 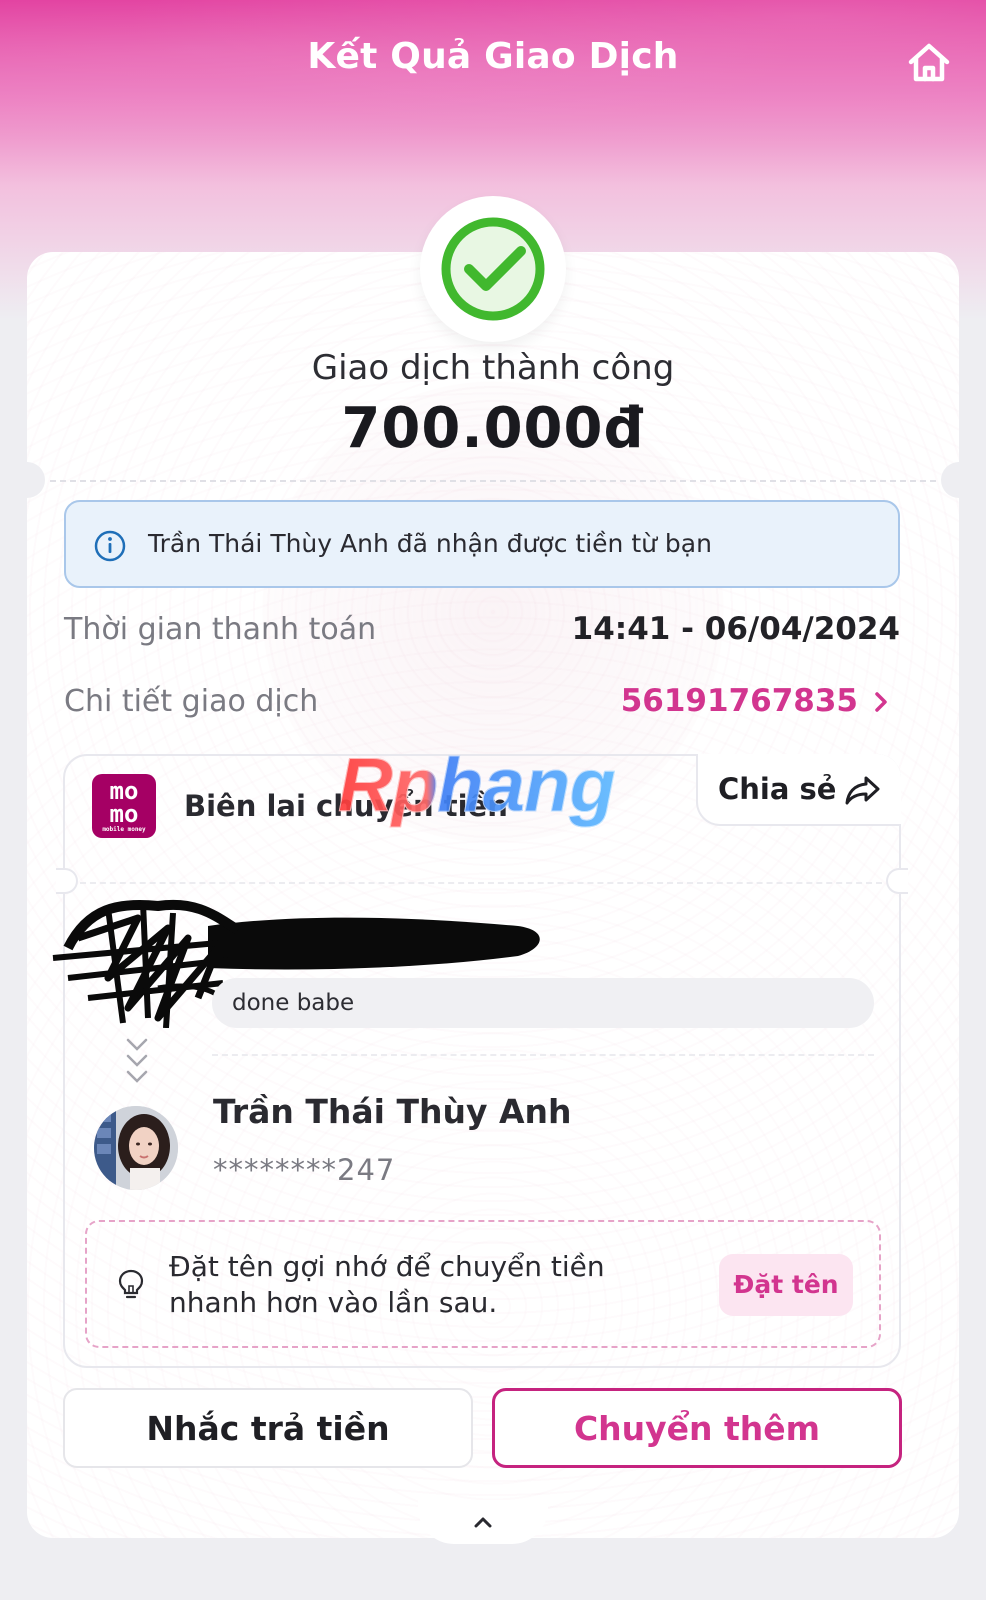 I want to click on success-badge, so click(x=493, y=269).